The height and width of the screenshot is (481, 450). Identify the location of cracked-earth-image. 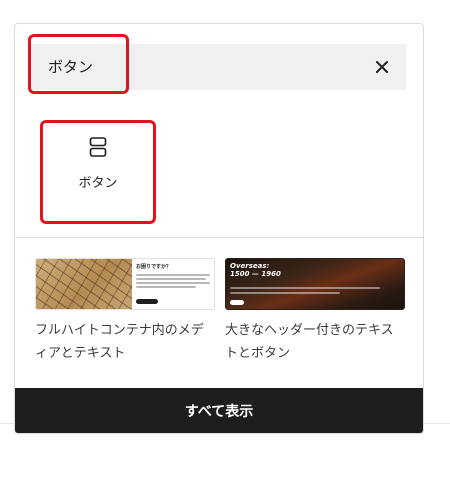
(84, 284).